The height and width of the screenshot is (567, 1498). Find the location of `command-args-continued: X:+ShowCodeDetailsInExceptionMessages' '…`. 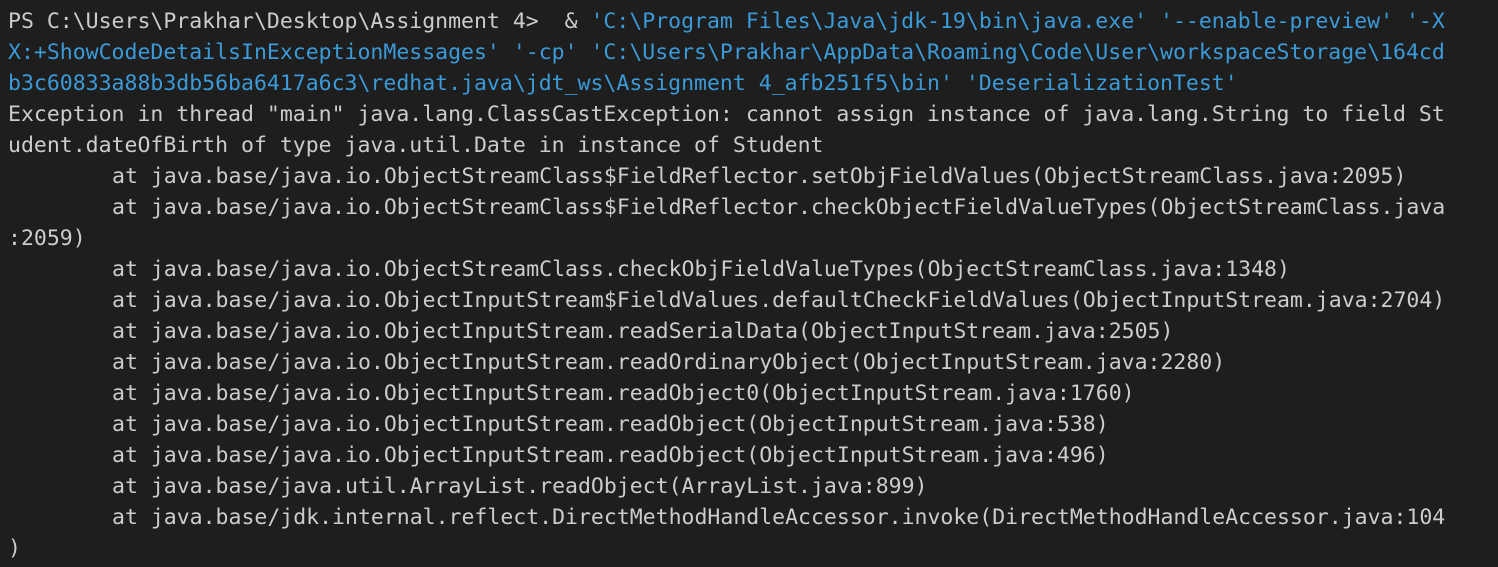

command-args-continued: X:+ShowCodeDetailsInExceptionMessages' '… is located at coordinates (726, 52).